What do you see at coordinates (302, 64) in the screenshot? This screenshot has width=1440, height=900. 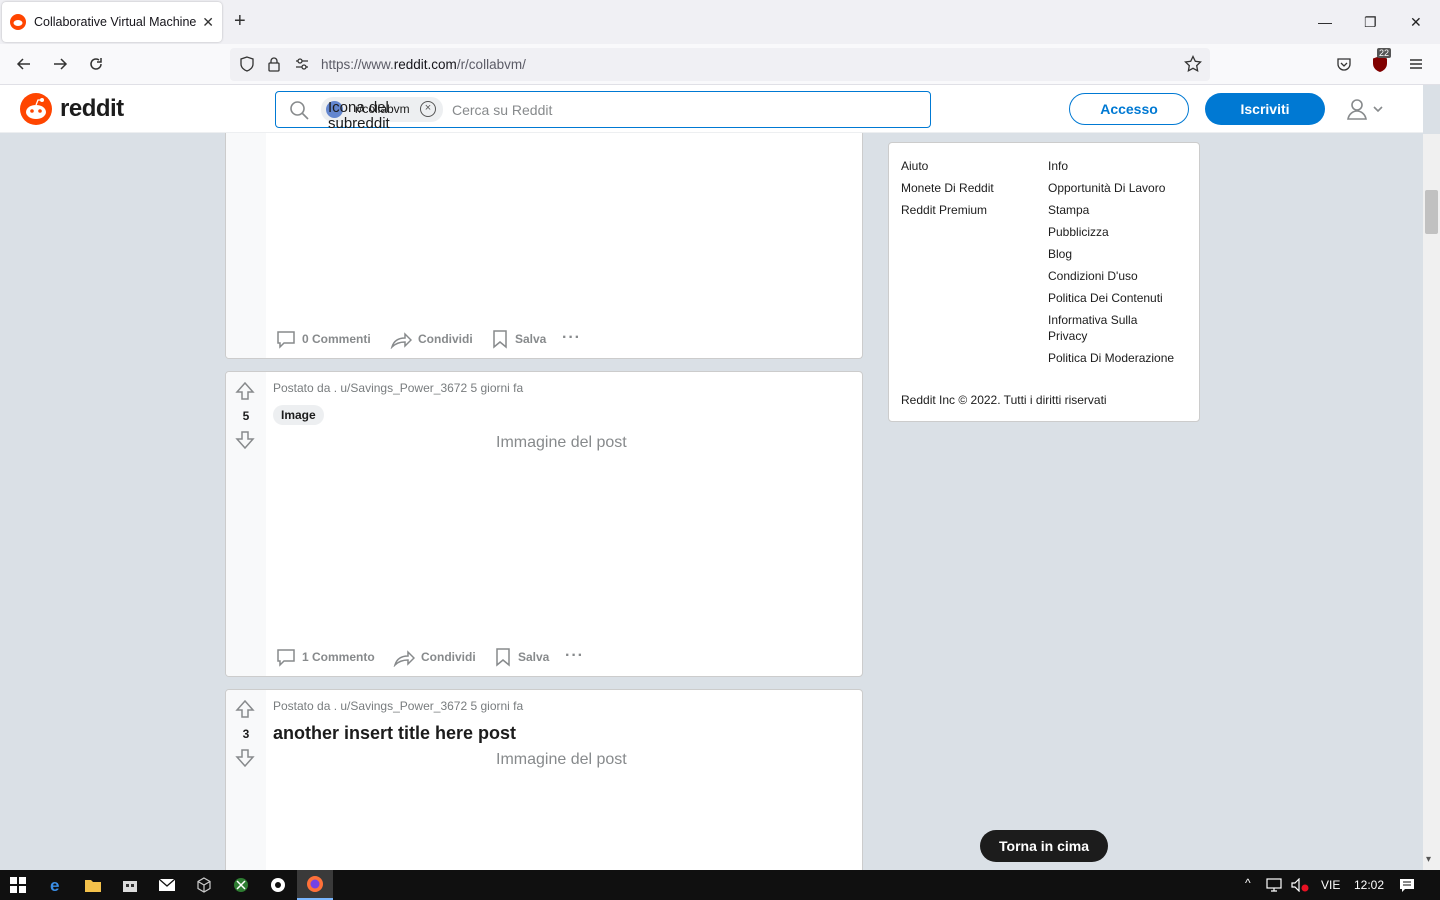 I see `permissions-icon` at bounding box center [302, 64].